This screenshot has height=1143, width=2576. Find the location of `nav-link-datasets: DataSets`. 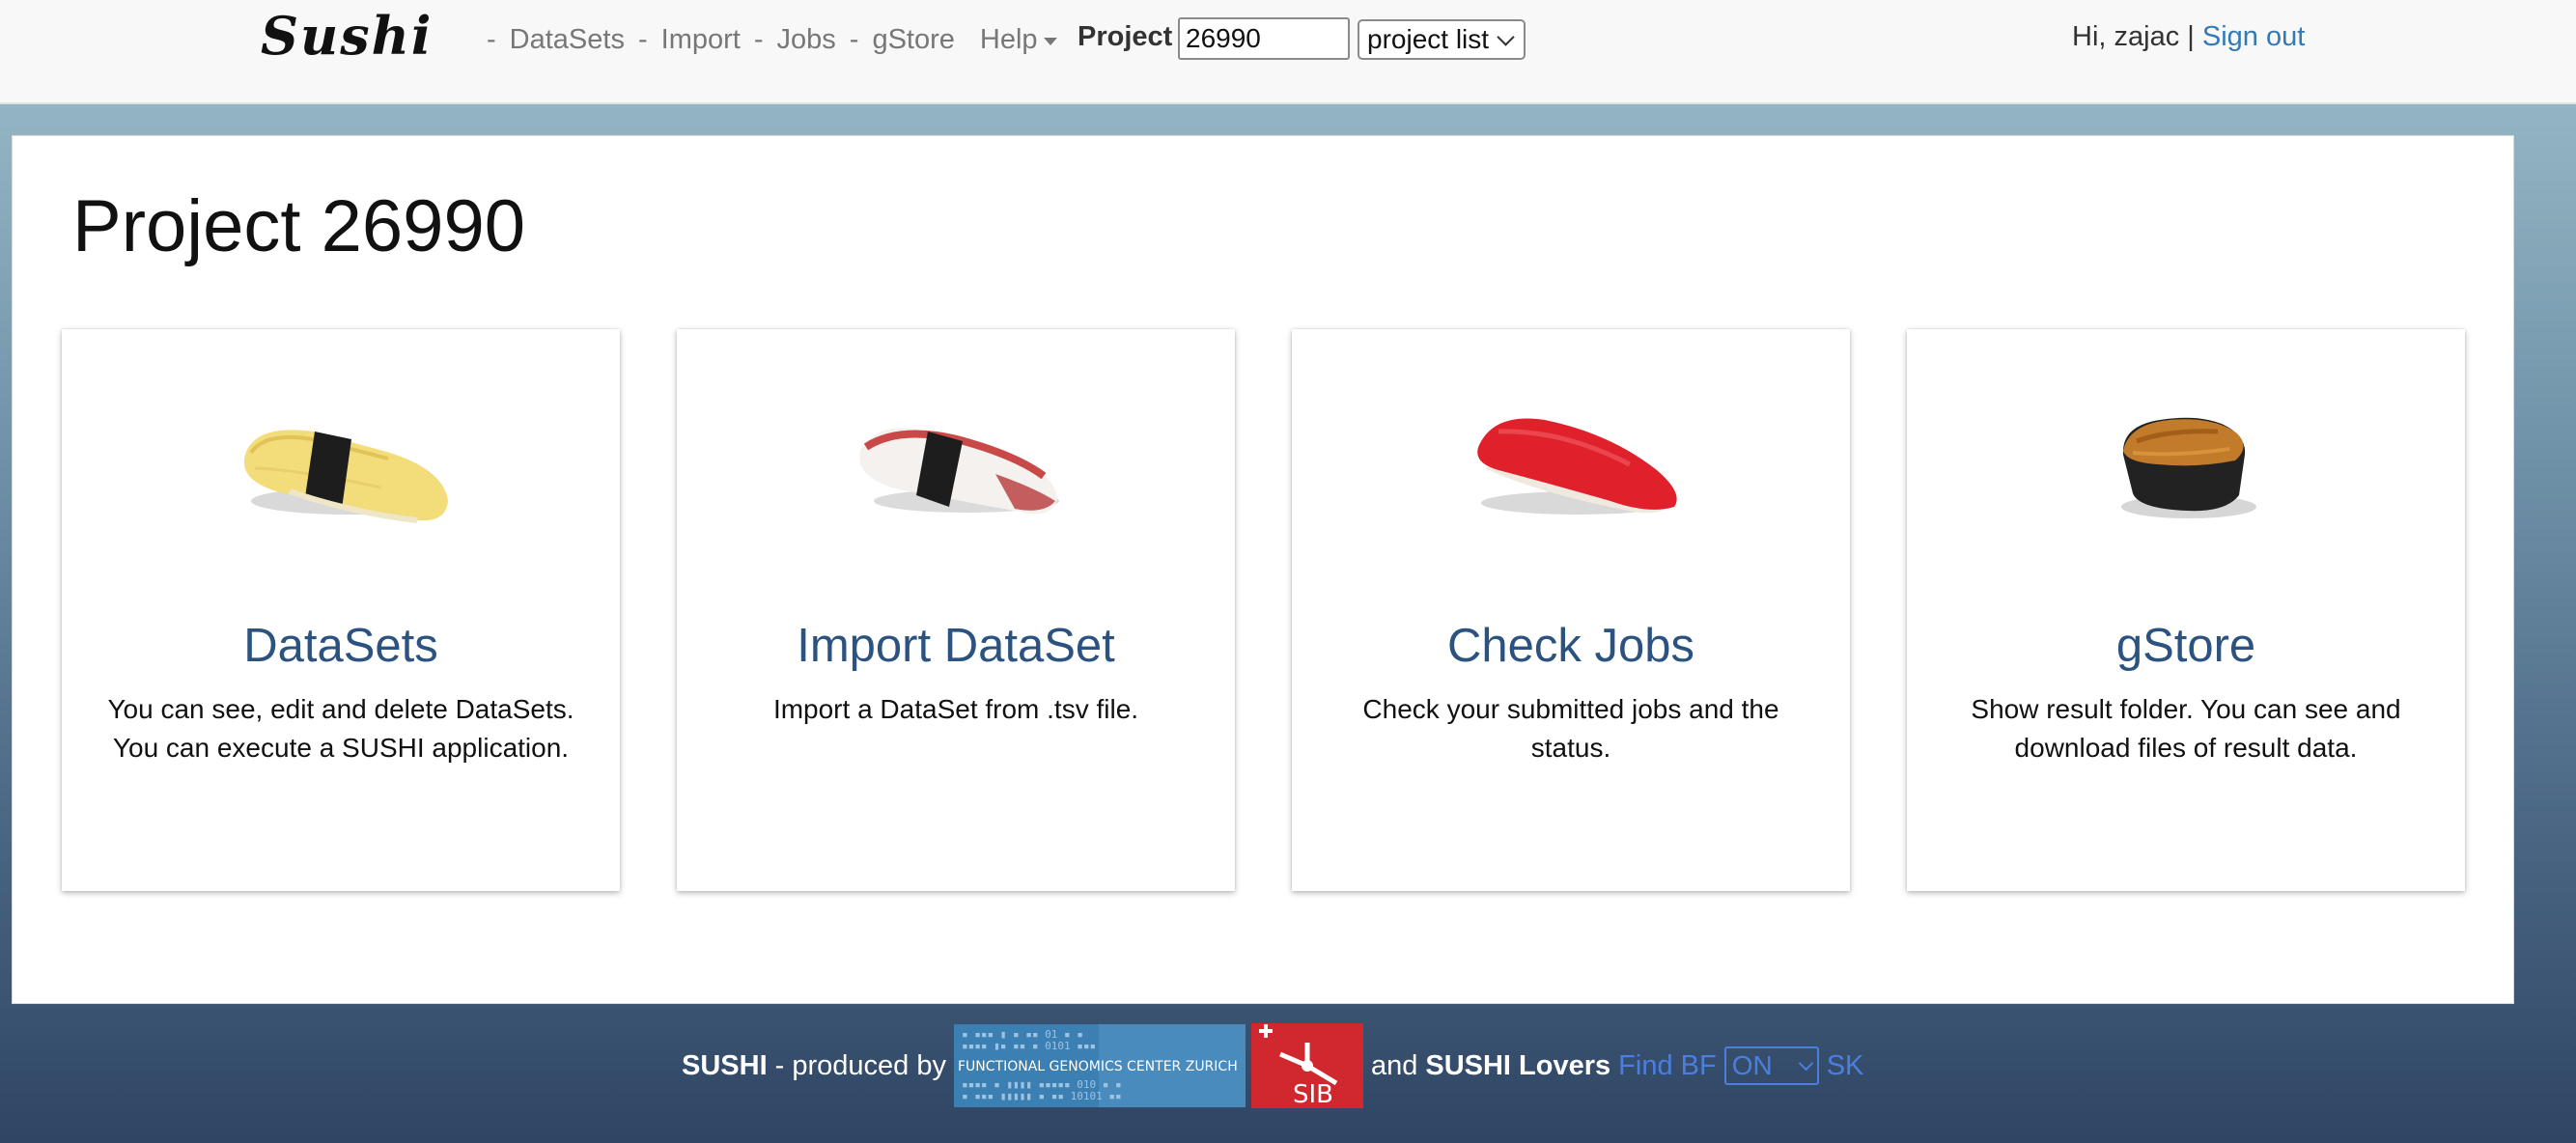

nav-link-datasets: DataSets is located at coordinates (568, 40).